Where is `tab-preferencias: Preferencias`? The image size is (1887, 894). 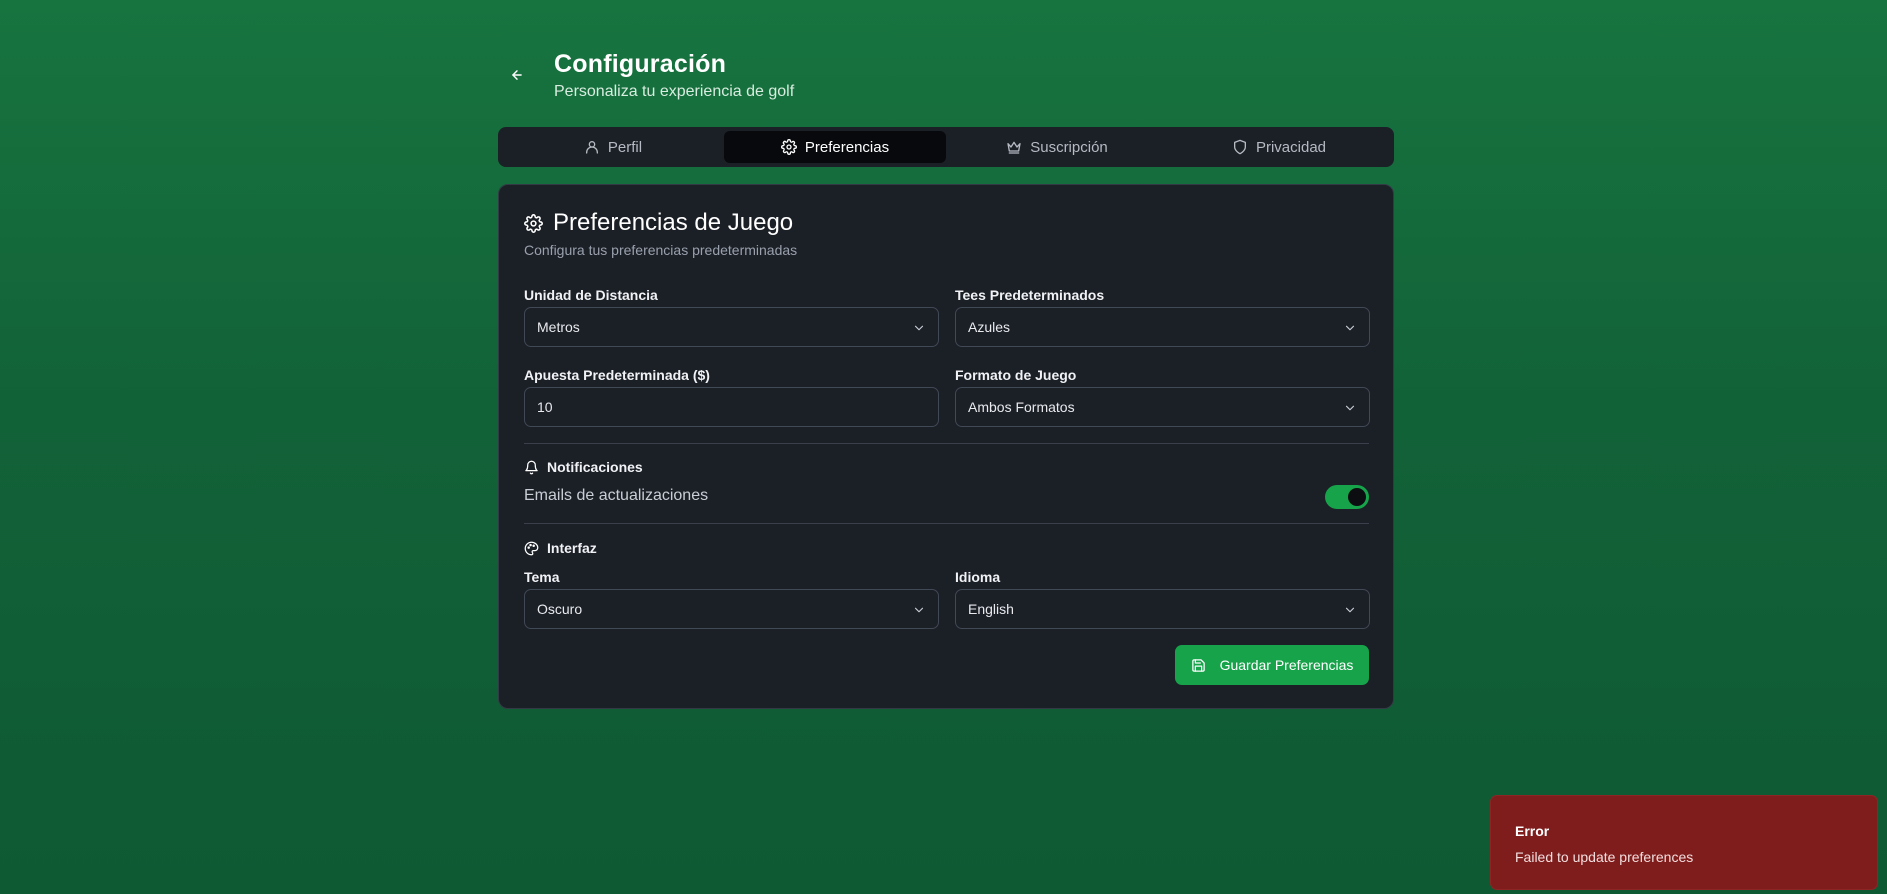 tab-preferencias: Preferencias is located at coordinates (835, 147).